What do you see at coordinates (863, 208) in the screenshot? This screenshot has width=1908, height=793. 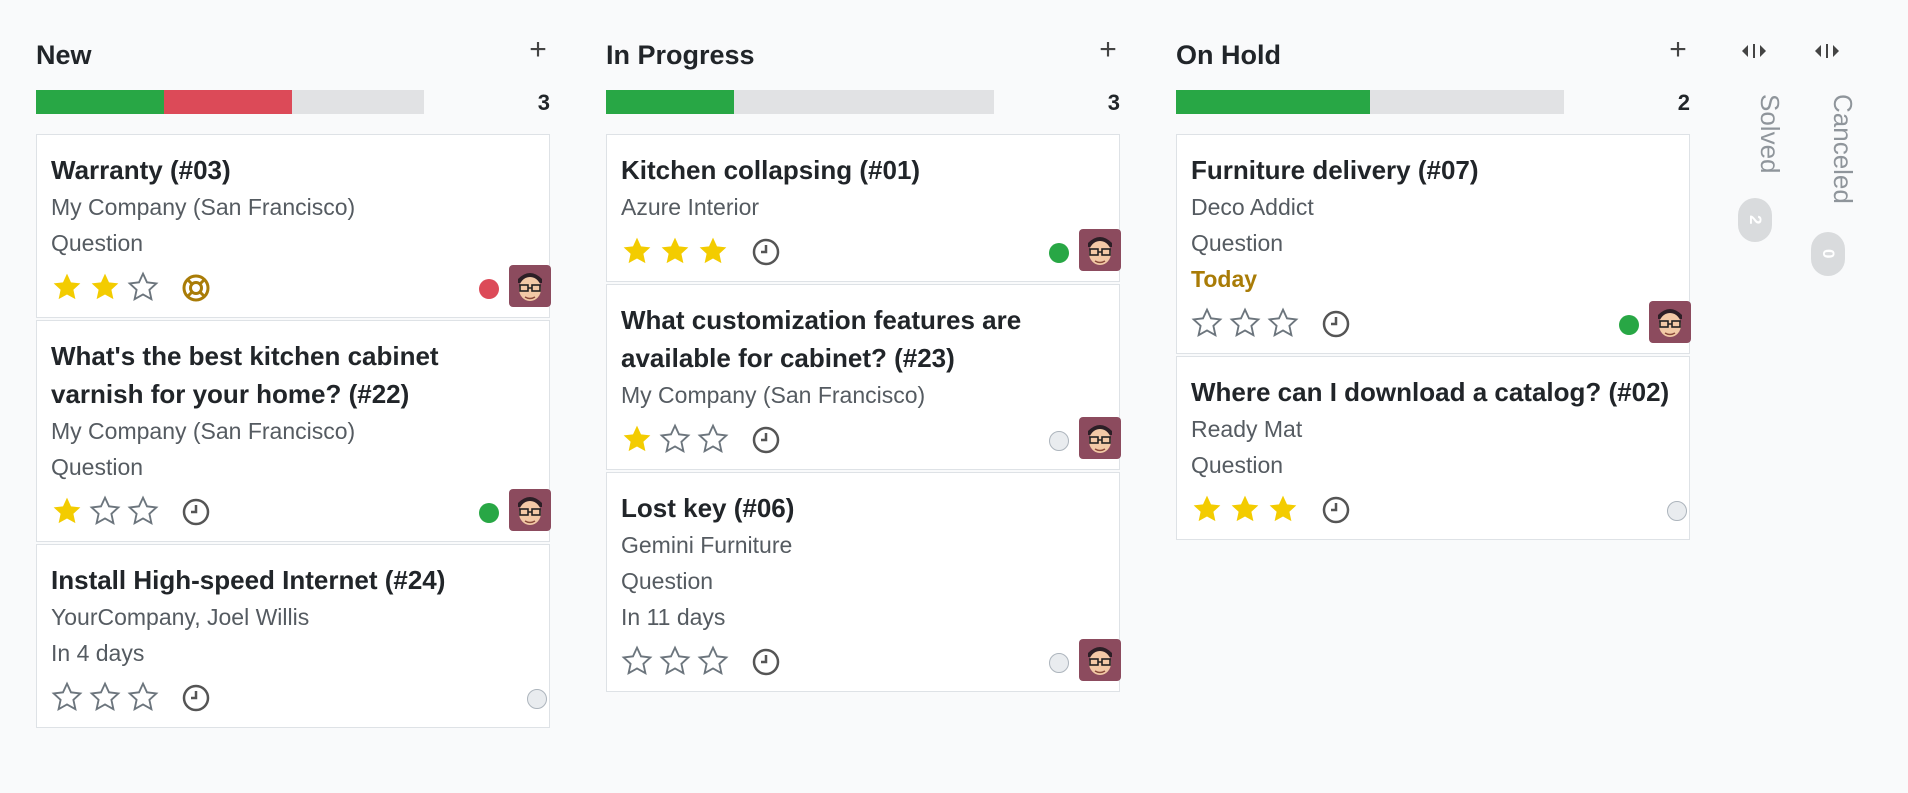 I see `ticket-card: Kitchen collapsing (#01) Azure Interior` at bounding box center [863, 208].